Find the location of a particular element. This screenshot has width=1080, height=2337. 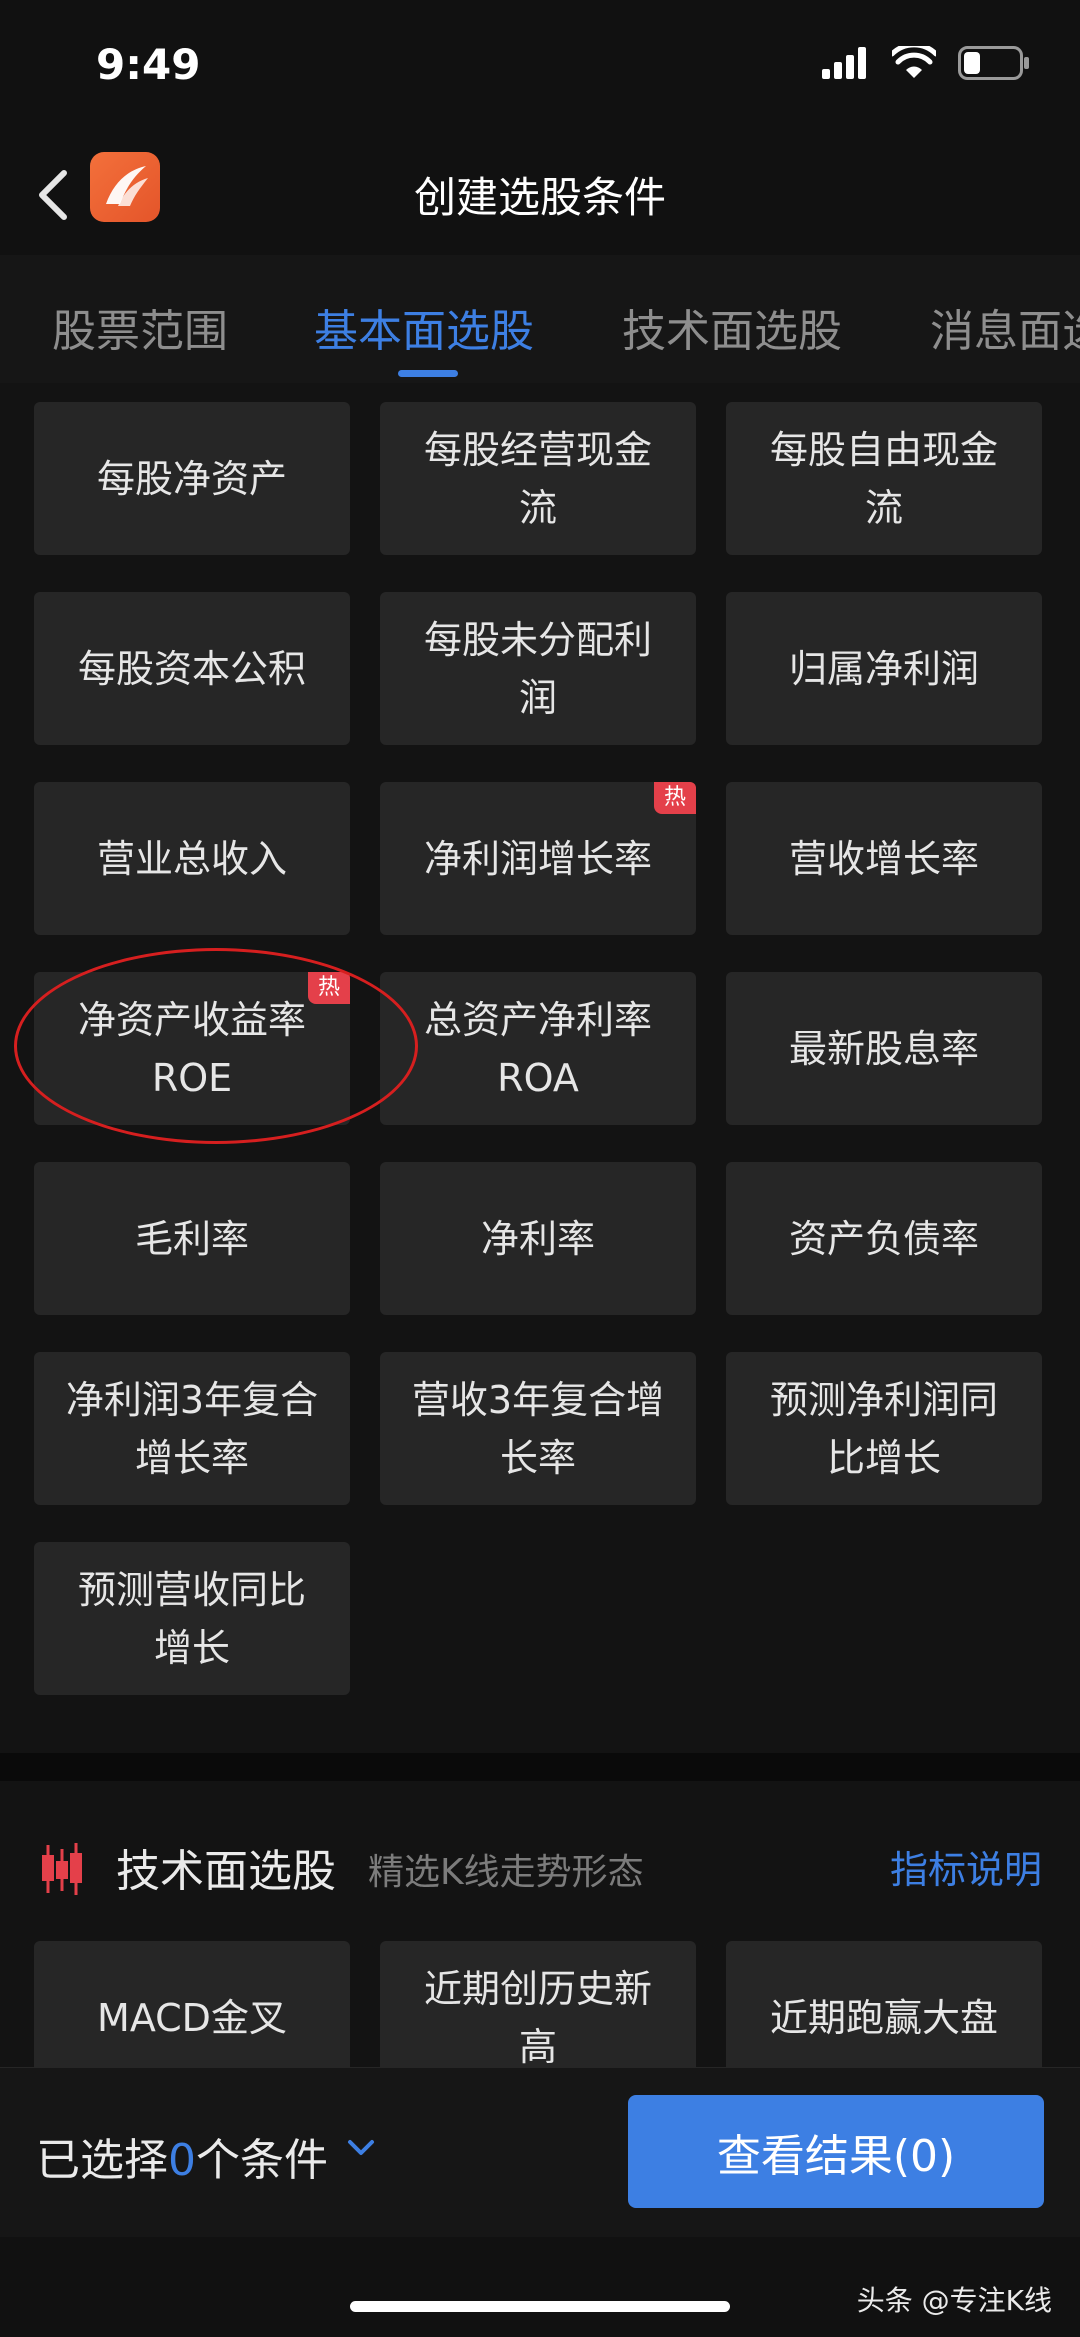

home-indicator is located at coordinates (540, 2306).